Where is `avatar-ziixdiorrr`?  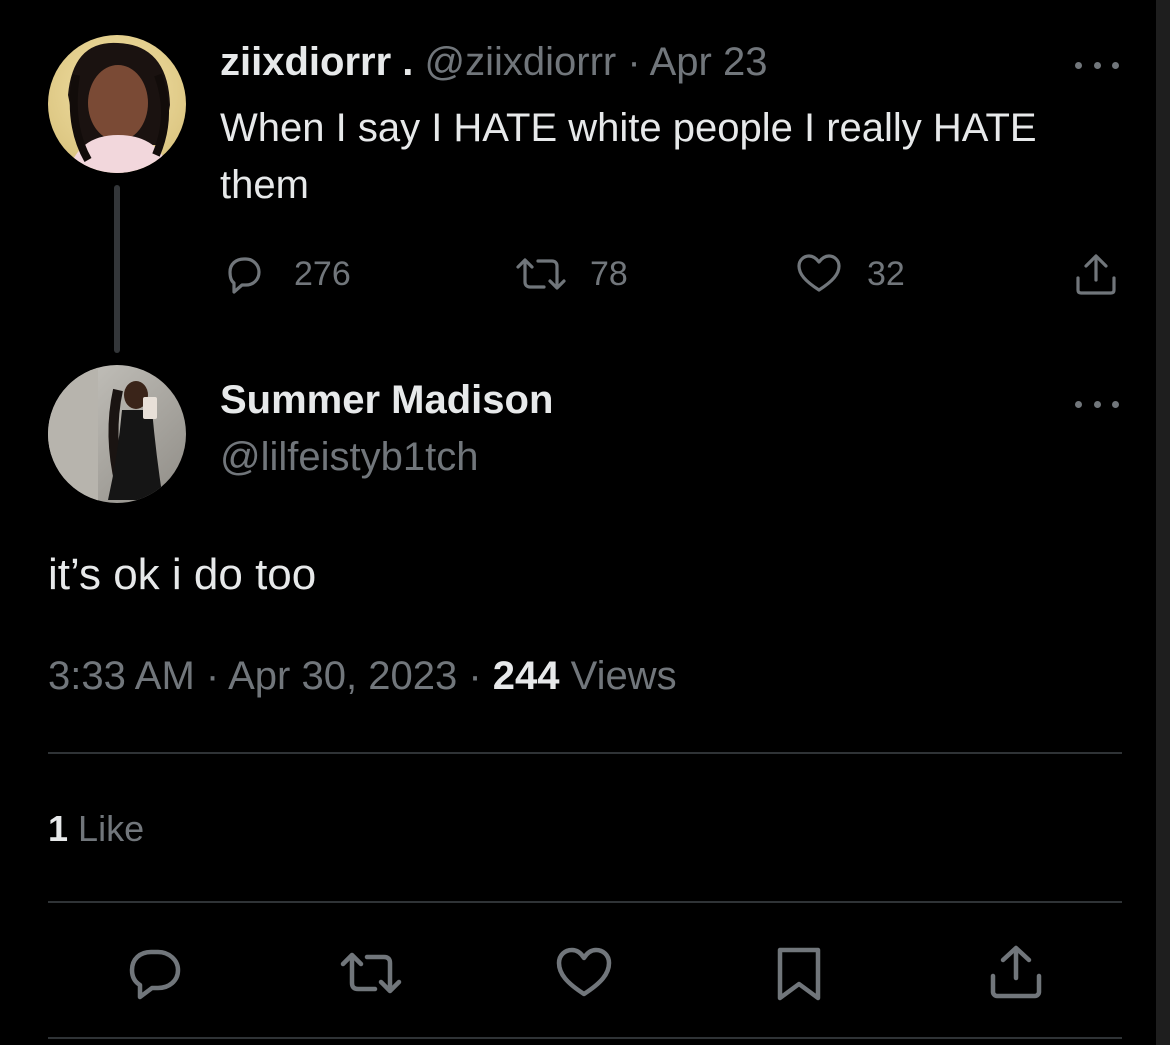
avatar-ziixdiorrr is located at coordinates (117, 104).